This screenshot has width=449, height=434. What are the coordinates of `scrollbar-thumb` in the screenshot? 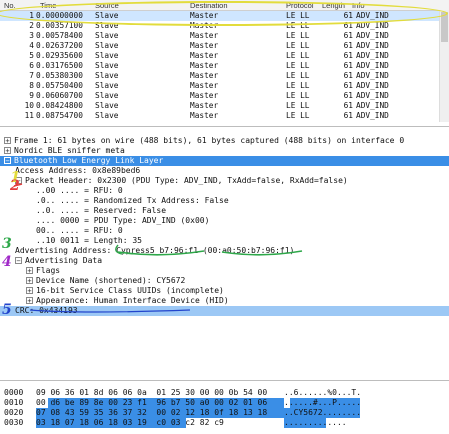 It's located at (444, 27).